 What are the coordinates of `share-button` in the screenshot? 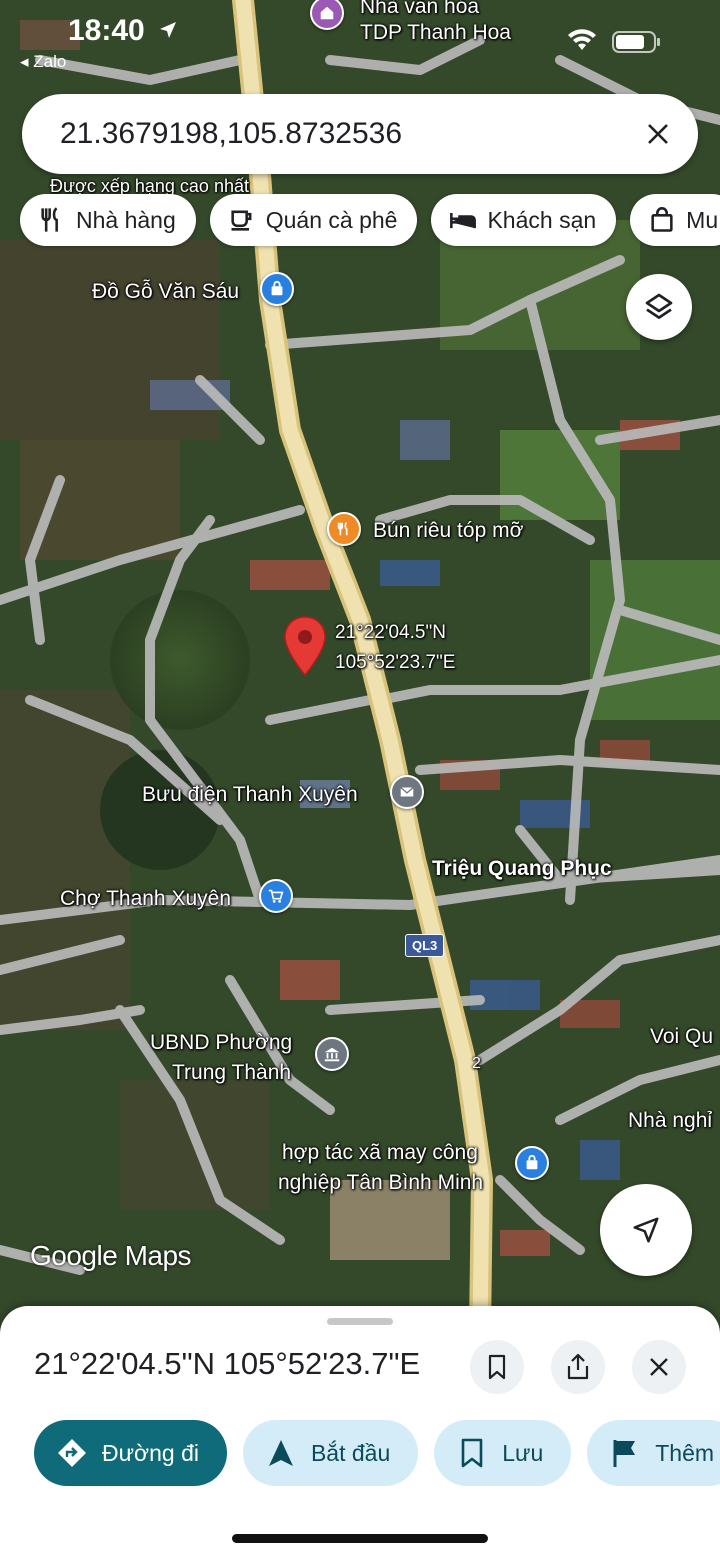 It's located at (578, 1367).